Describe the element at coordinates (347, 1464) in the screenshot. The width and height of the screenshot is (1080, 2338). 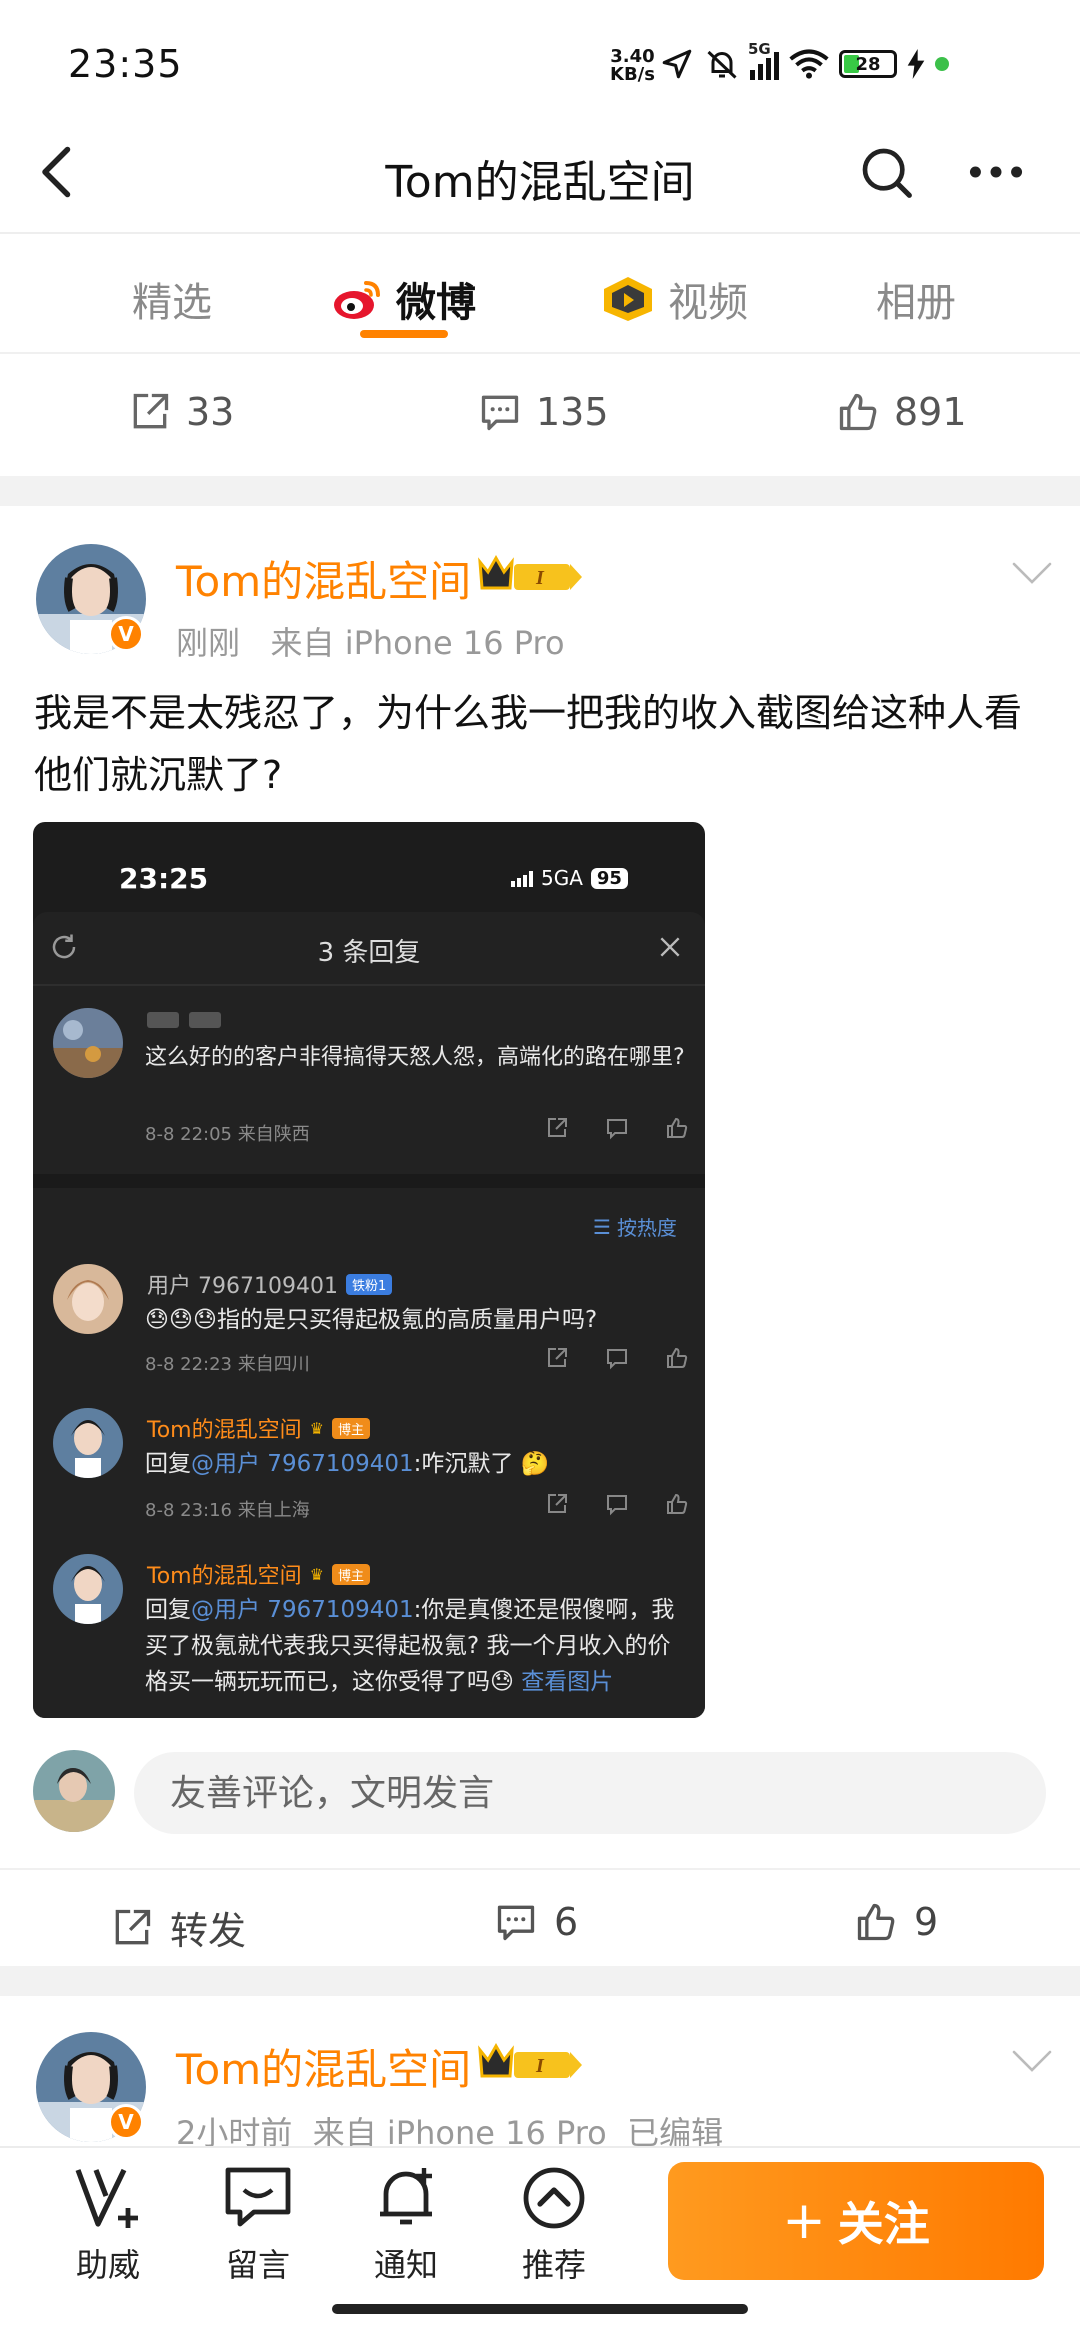
I see `reply-2-text: 回复@用户 7967109401:咋沉默了 🤔` at that location.